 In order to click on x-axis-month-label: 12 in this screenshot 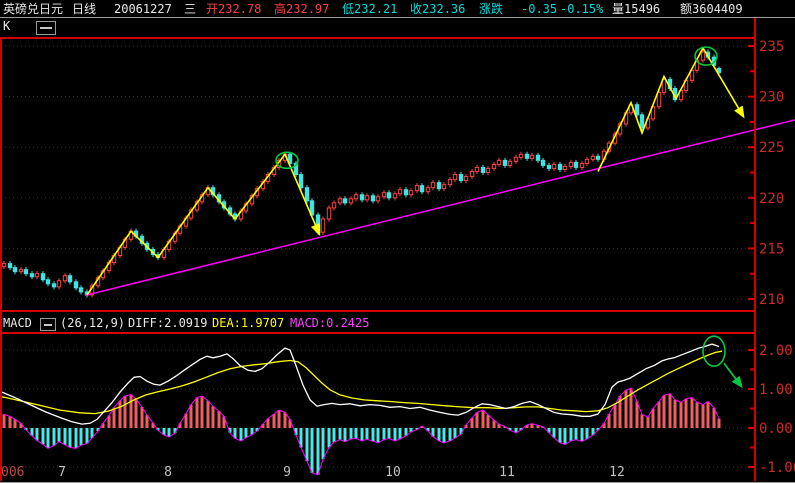, I will do `click(617, 472)`.